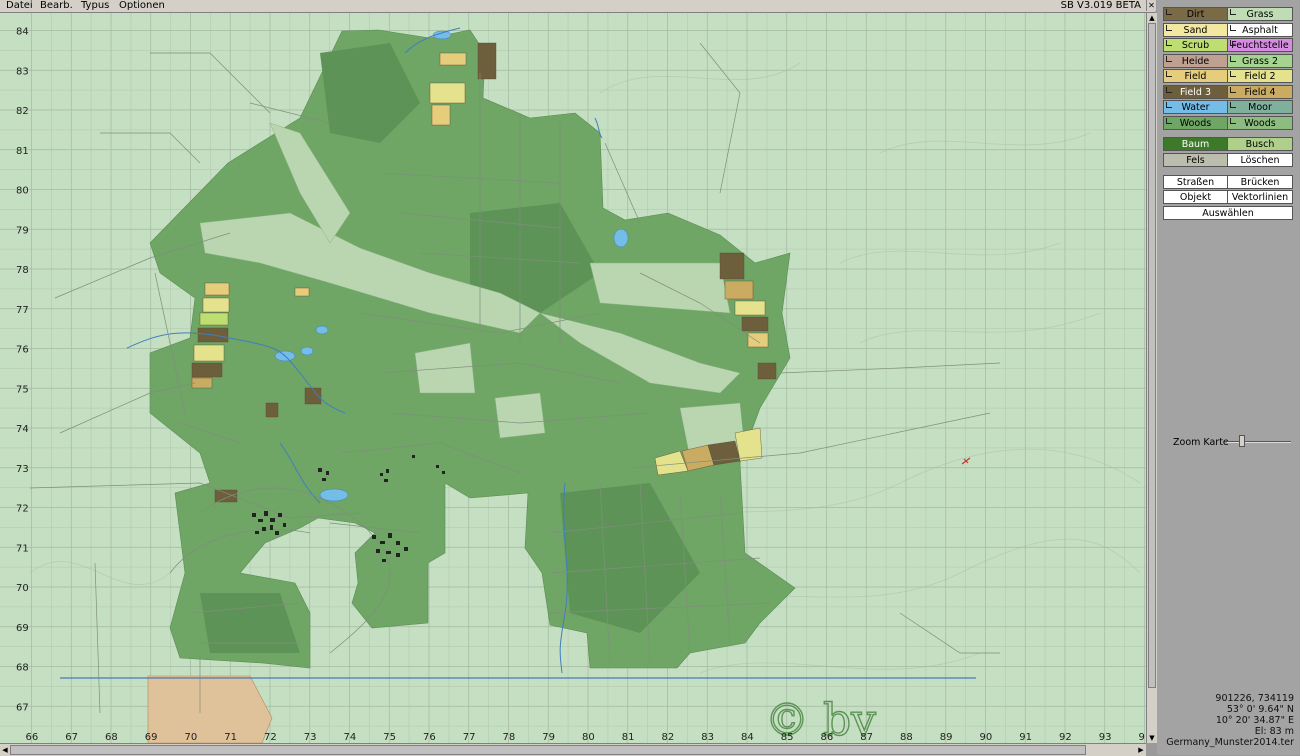 Image resolution: width=1300 pixels, height=756 pixels. I want to click on terrain-field-4-button: Field 4, so click(1260, 91).